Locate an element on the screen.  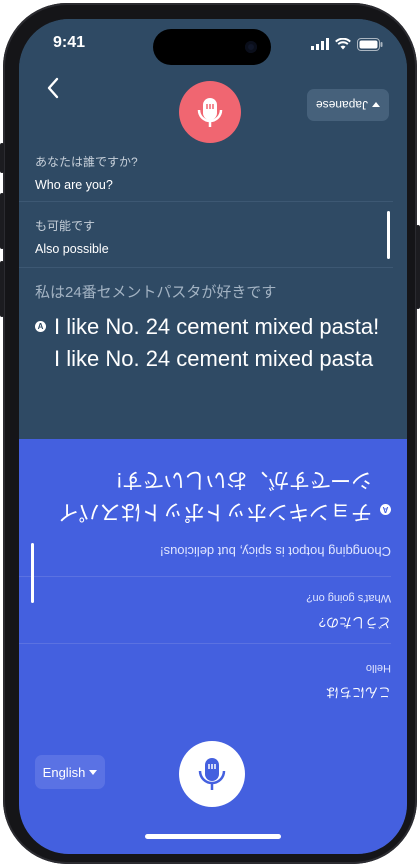
history-translation: Also possible is located at coordinates (72, 249).